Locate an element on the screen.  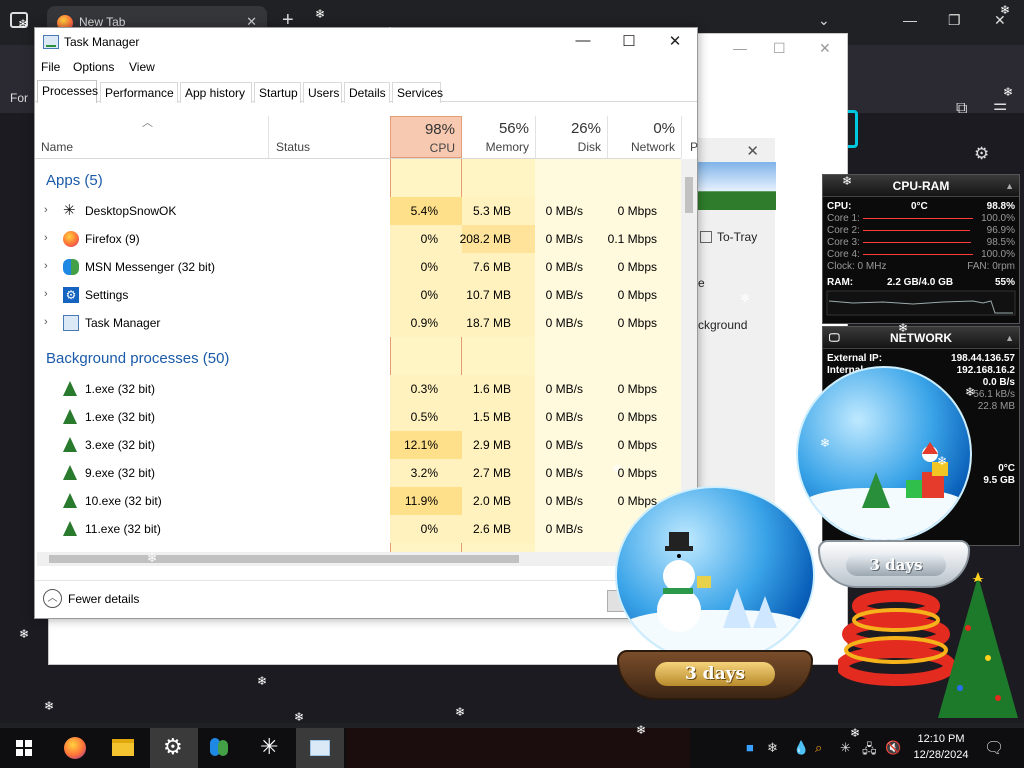
process-memory: 7.6 MB is located at coordinates (491, 267).